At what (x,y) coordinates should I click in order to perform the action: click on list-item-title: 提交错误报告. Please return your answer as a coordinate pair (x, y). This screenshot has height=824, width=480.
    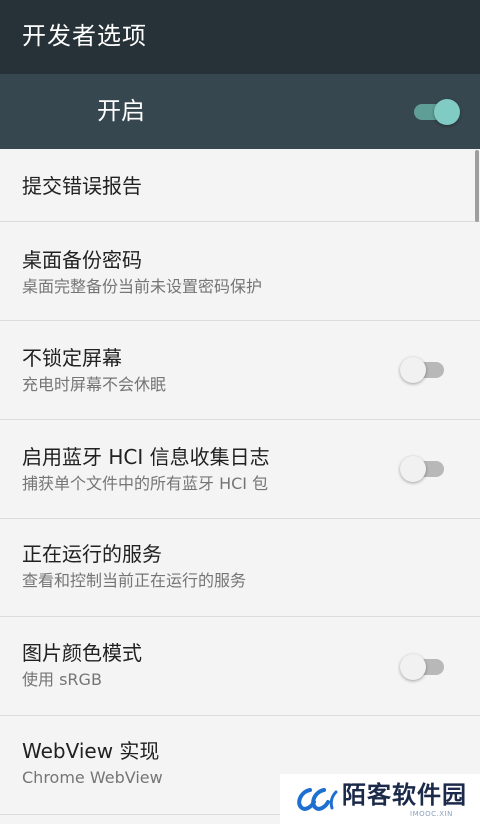
    Looking at the image, I should click on (82, 186).